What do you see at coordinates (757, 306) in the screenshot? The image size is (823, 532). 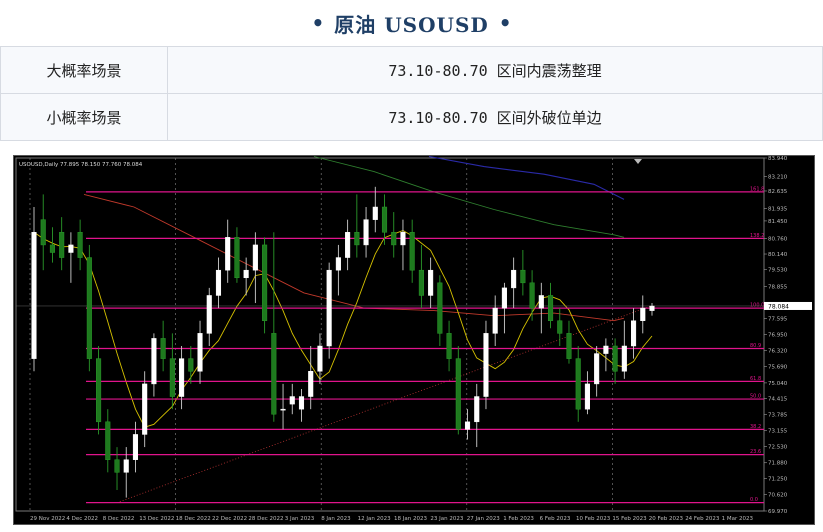 I see `fib-level-label: 100.0` at bounding box center [757, 306].